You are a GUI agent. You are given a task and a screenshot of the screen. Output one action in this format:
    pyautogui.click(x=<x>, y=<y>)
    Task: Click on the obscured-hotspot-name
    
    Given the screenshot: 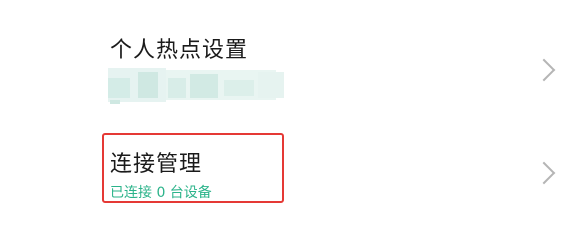 What is the action you would take?
    pyautogui.click(x=198, y=88)
    